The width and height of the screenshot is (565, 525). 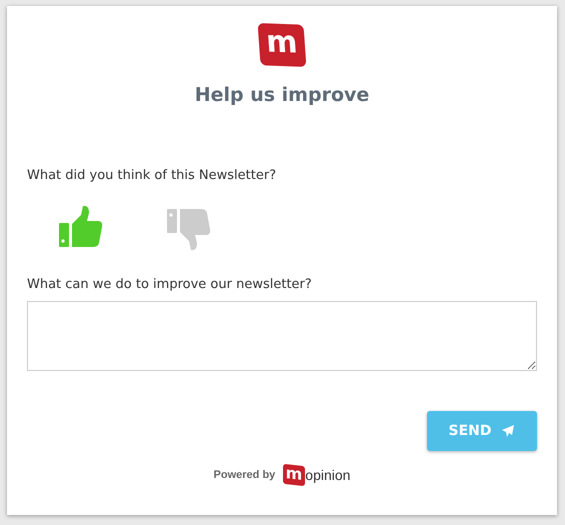 I want to click on brand-logo: m opinion, so click(x=316, y=475).